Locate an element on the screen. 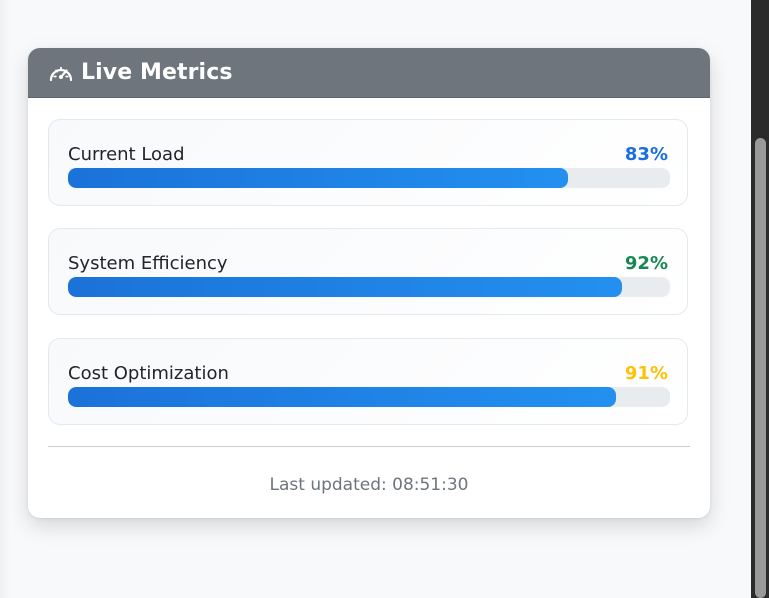 The width and height of the screenshot is (769, 598). metric-value: 91% is located at coordinates (646, 373).